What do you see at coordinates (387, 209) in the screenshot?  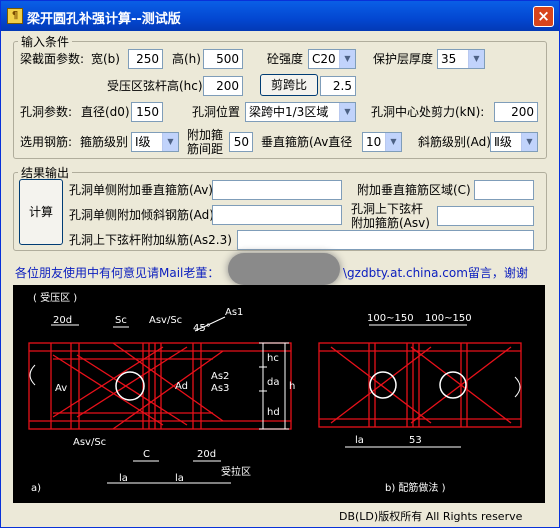 I see `result-asv-label-line1: 孔洞上下弦杆` at bounding box center [387, 209].